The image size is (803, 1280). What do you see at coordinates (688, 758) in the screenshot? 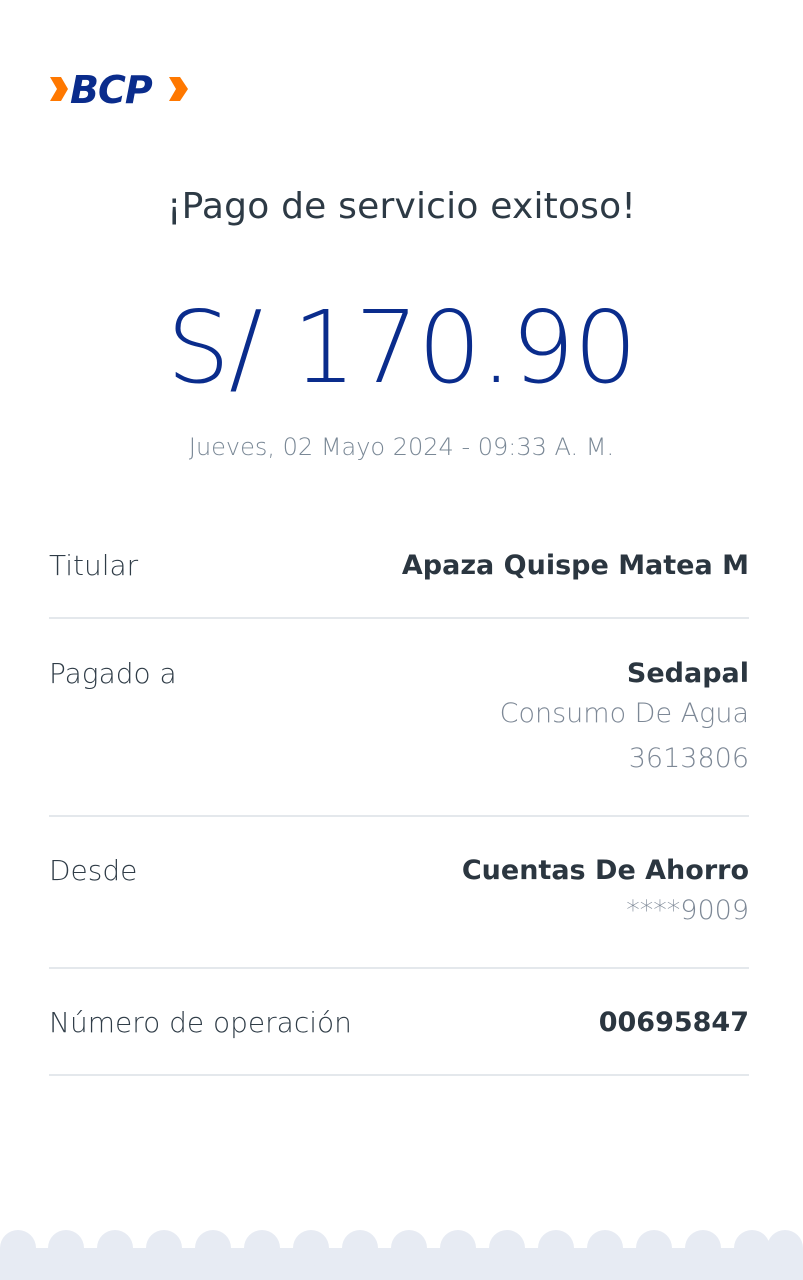
I see `service-code: 3613806` at bounding box center [688, 758].